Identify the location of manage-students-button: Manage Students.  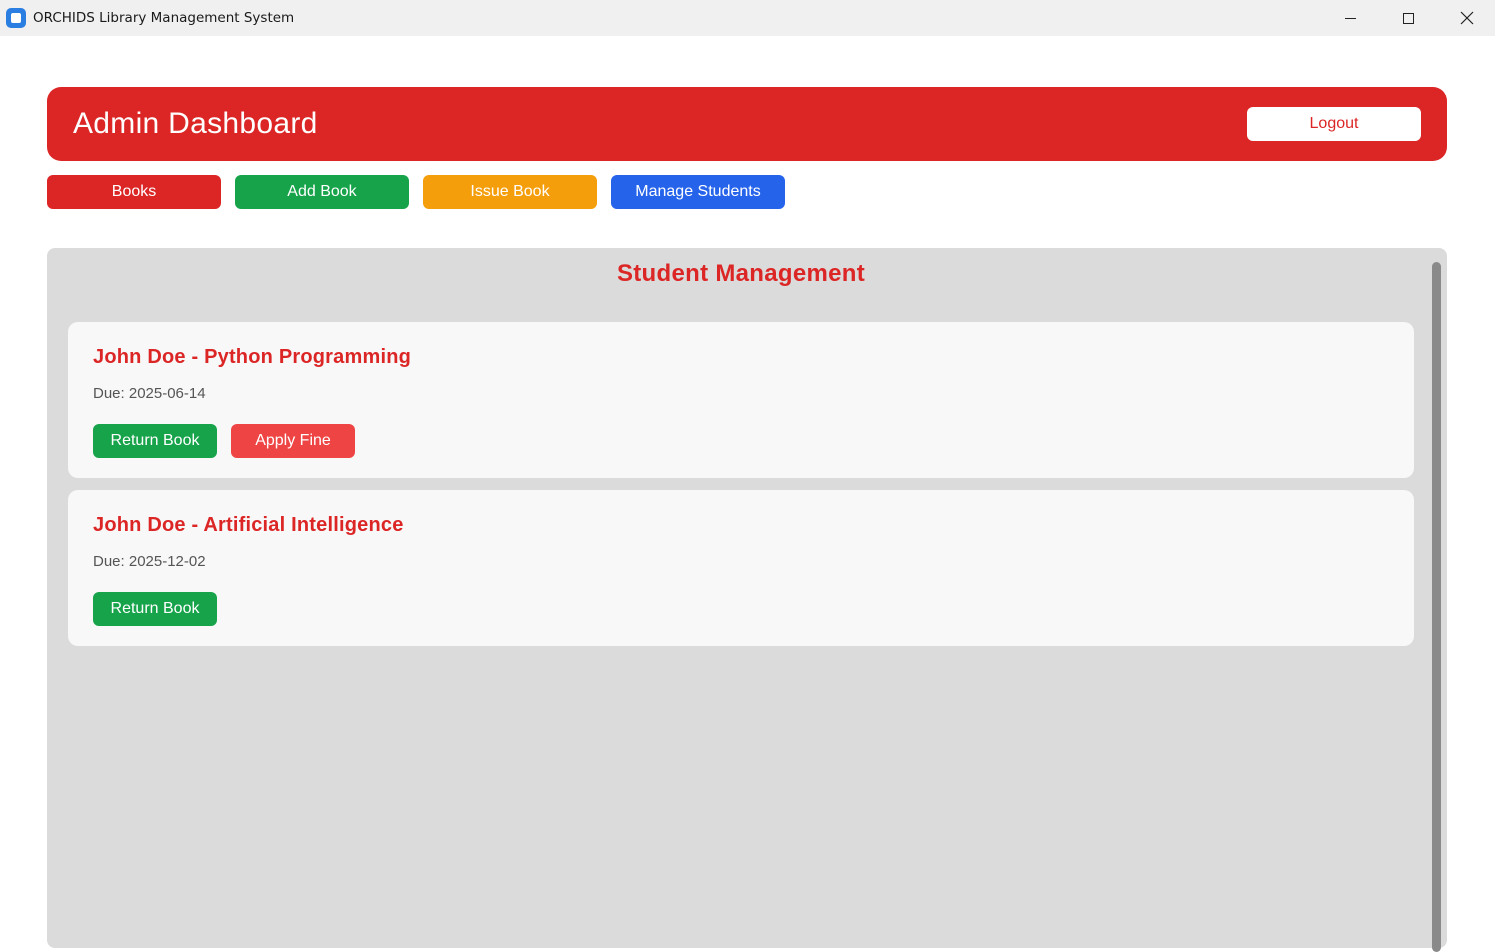
(698, 192).